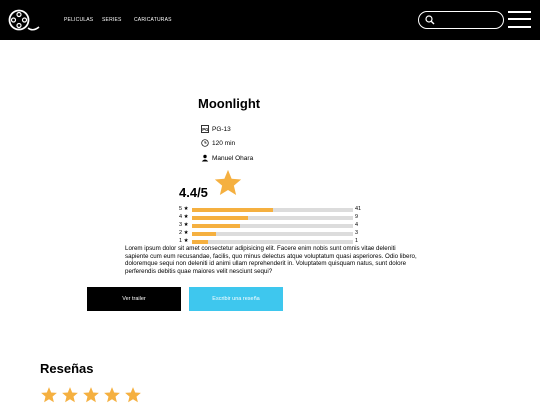 The width and height of the screenshot is (540, 405). Describe the element at coordinates (154, 20) in the screenshot. I see `nav-link-caricaturas: CARICATURAS` at that location.